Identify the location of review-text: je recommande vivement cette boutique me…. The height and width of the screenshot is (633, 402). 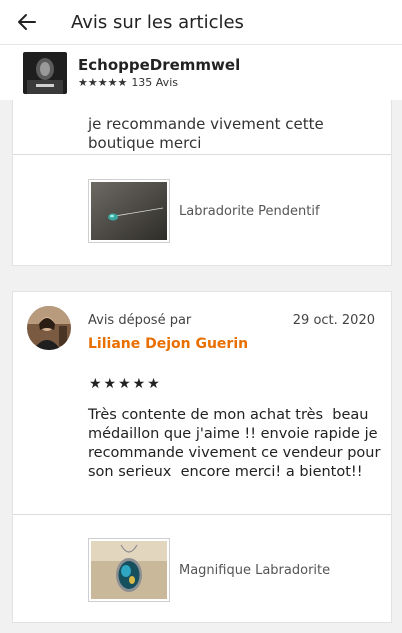
(206, 133).